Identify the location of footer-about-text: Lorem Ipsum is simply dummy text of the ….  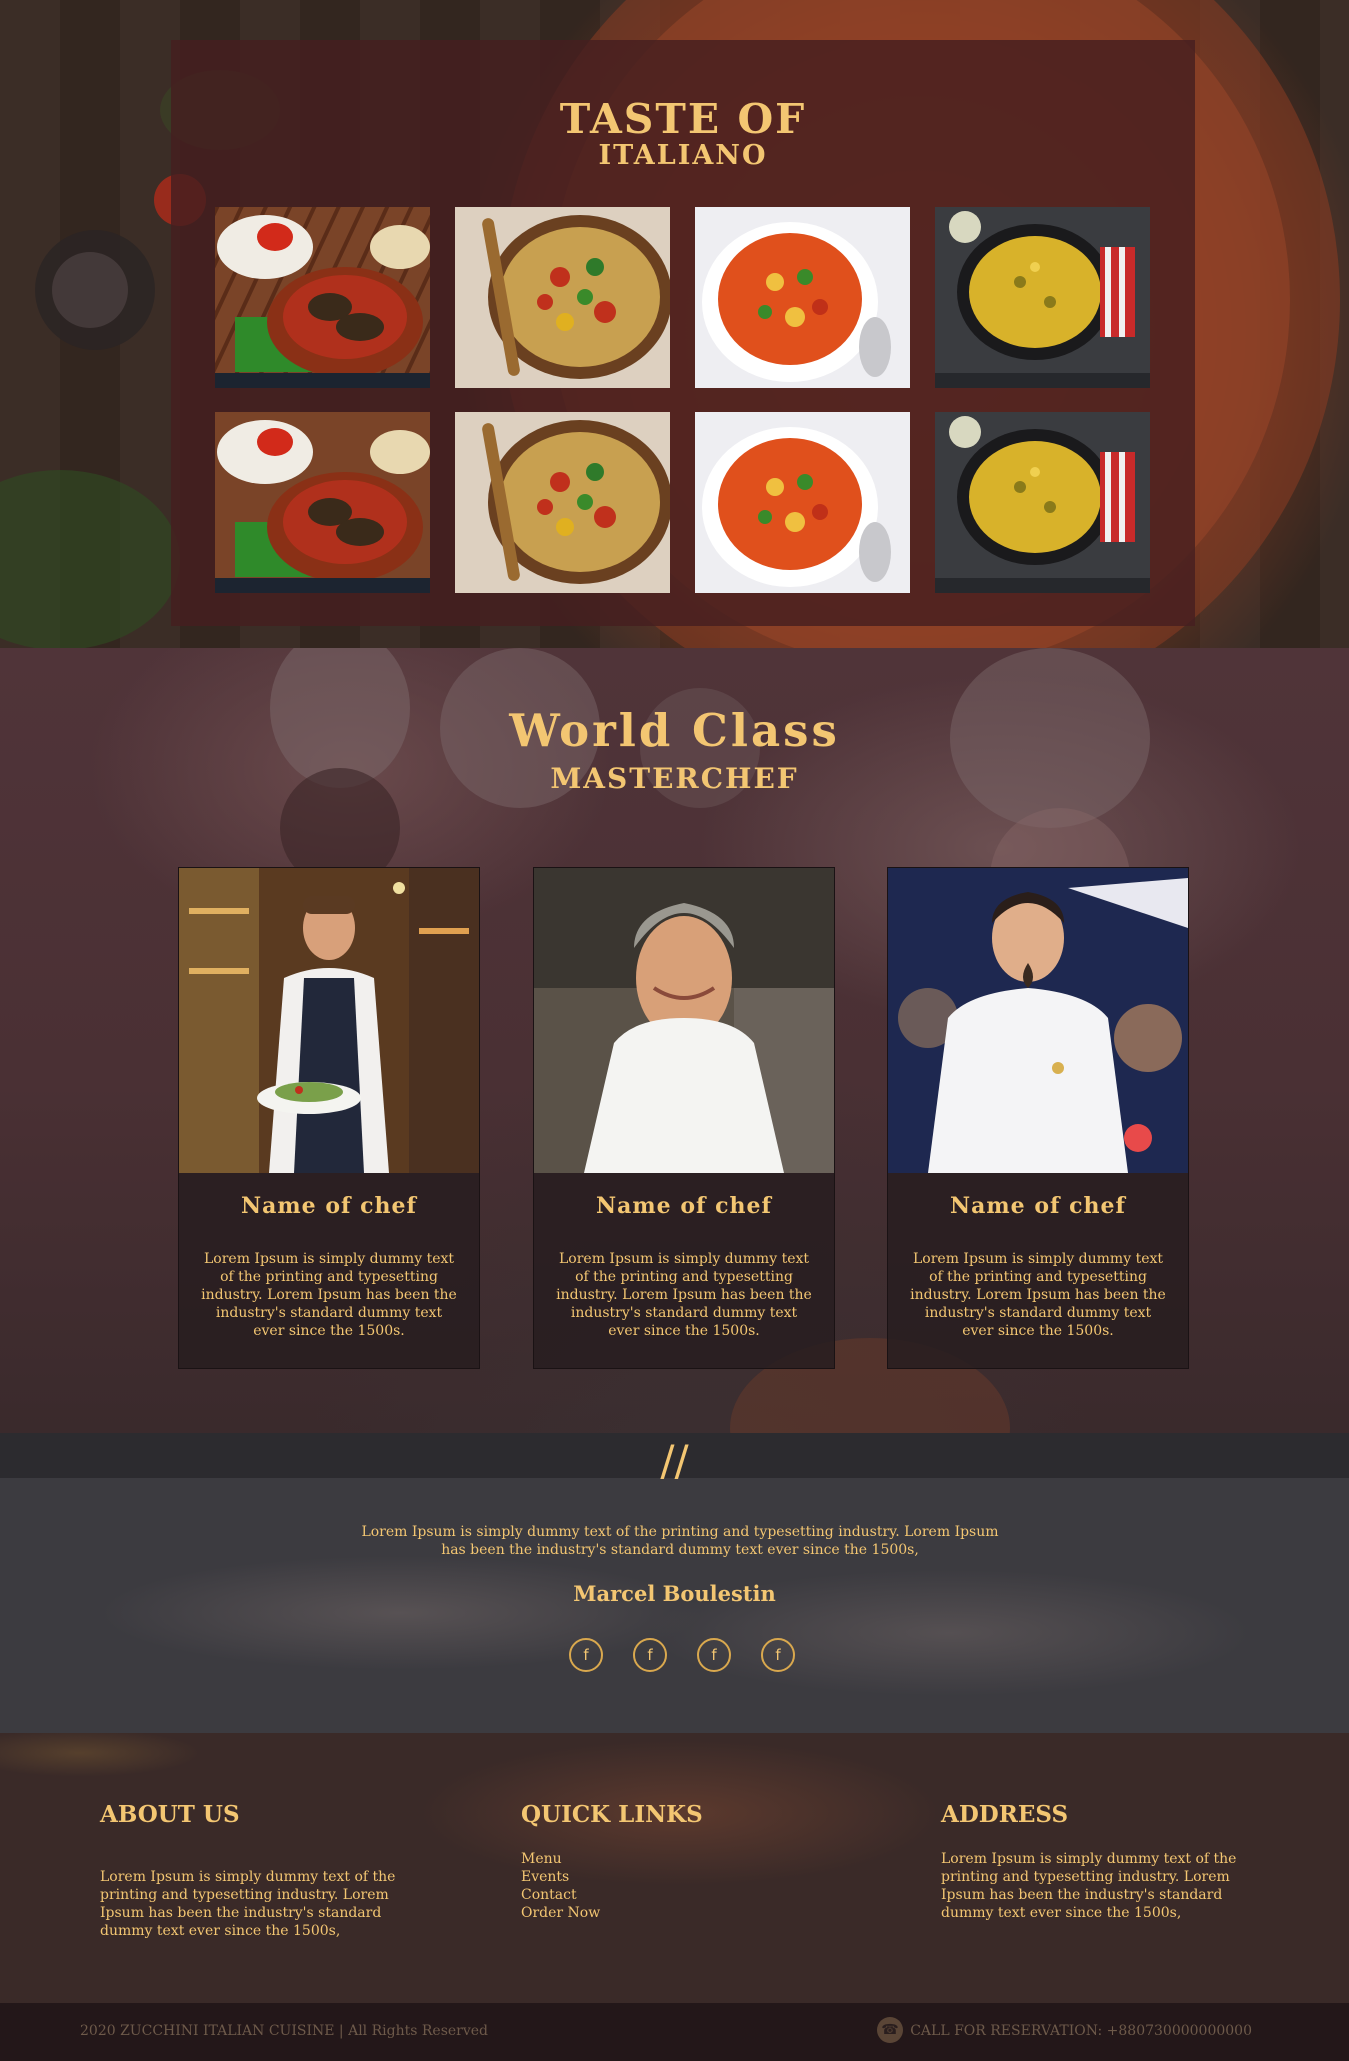
(248, 1904).